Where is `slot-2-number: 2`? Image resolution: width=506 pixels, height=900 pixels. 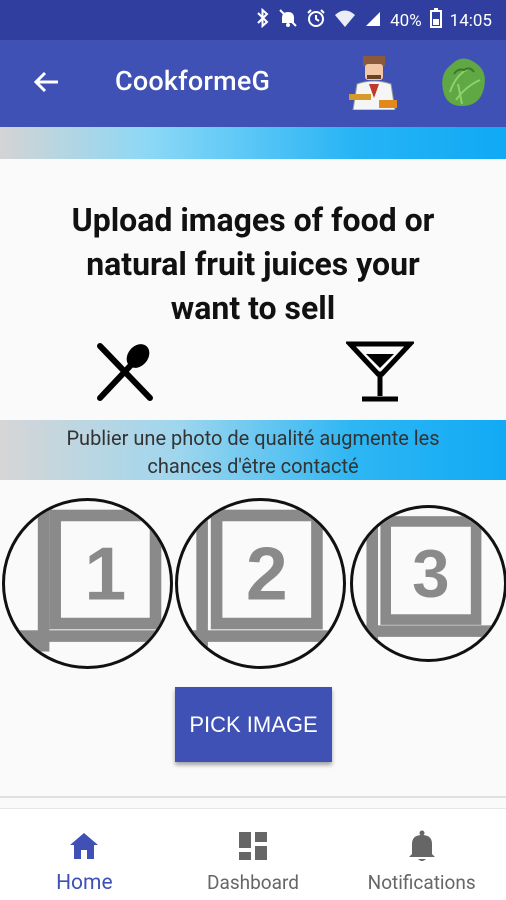 slot-2-number: 2 is located at coordinates (267, 573).